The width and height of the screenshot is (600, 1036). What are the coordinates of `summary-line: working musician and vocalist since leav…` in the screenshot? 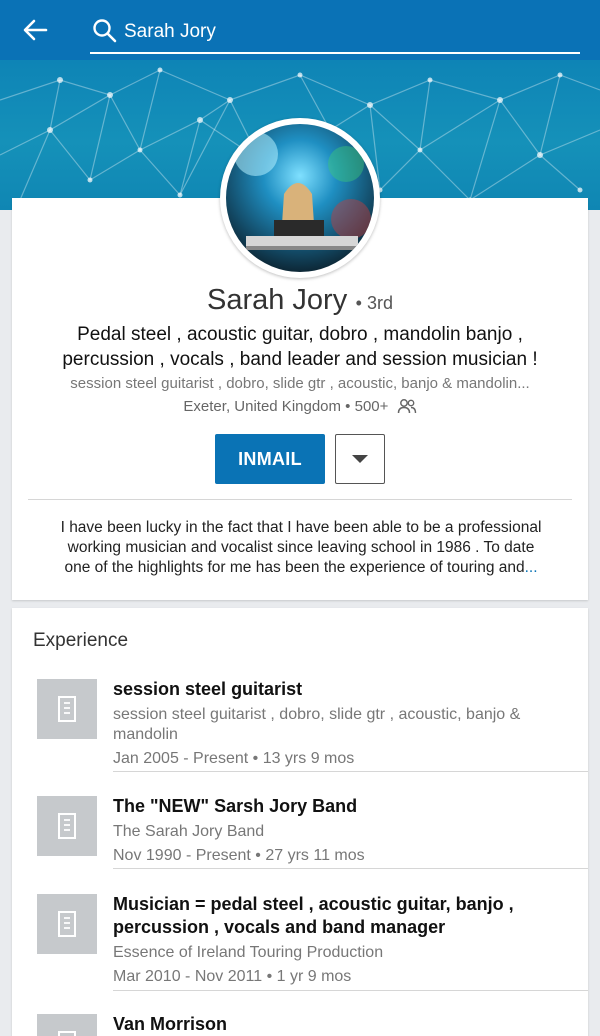 It's located at (301, 547).